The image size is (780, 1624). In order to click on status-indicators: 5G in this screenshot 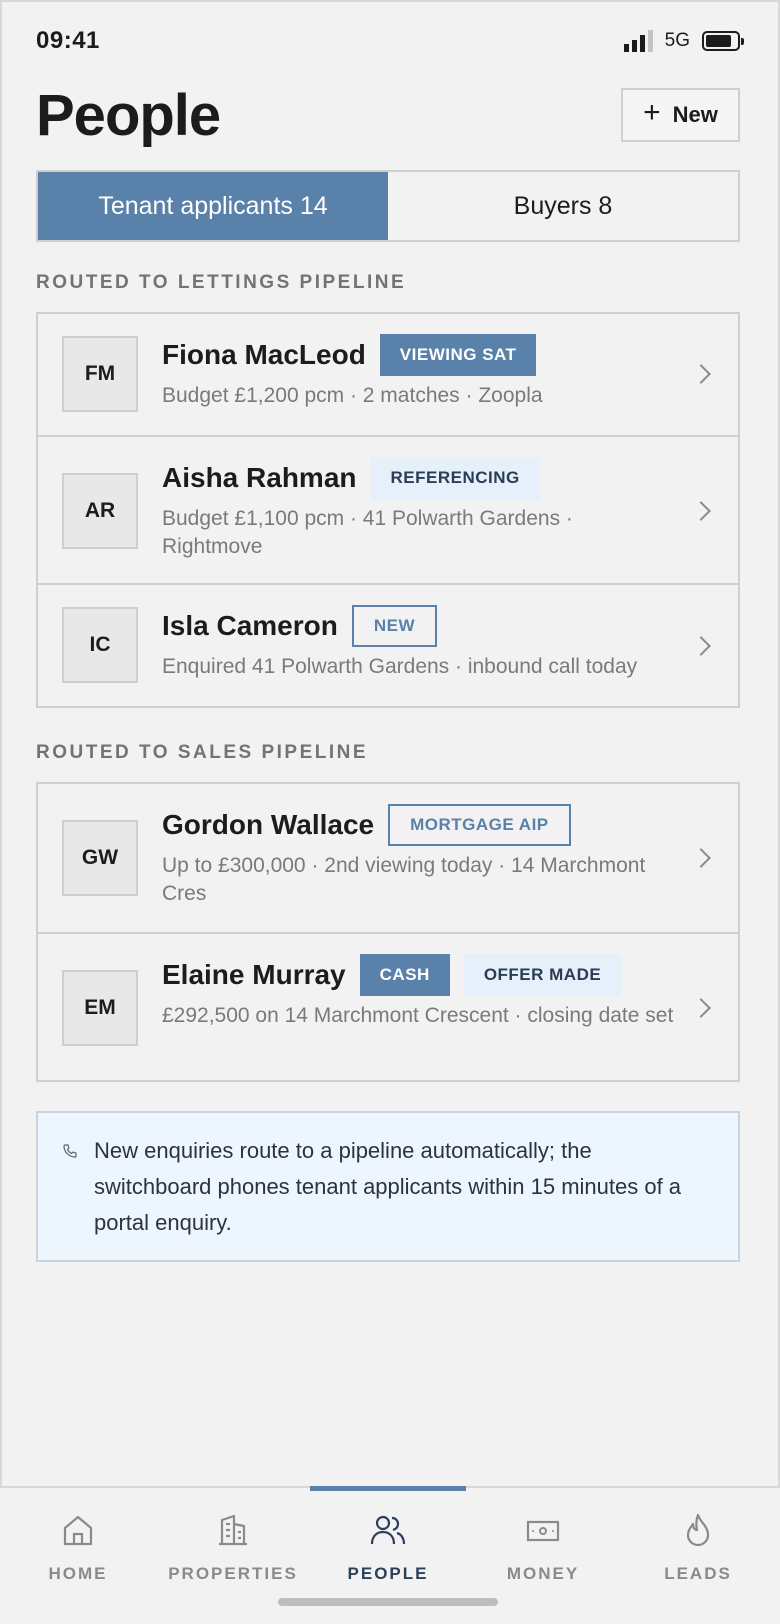, I will do `click(683, 41)`.